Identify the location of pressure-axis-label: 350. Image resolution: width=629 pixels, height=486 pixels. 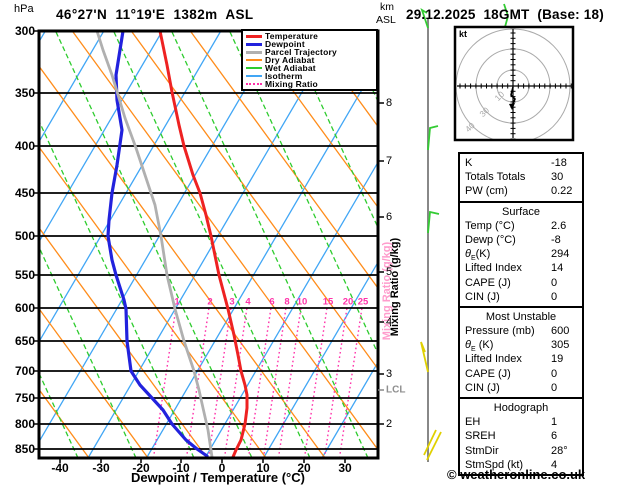
(24, 93).